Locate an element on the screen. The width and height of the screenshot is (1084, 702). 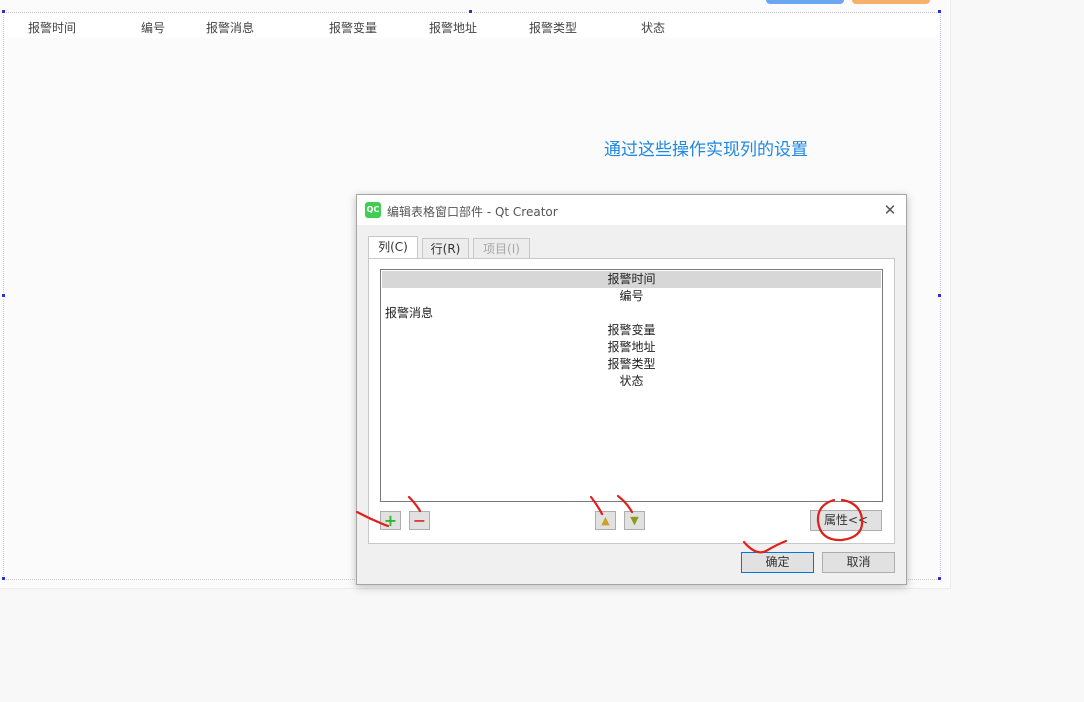
tab-items: 项目(I) is located at coordinates (501, 248).